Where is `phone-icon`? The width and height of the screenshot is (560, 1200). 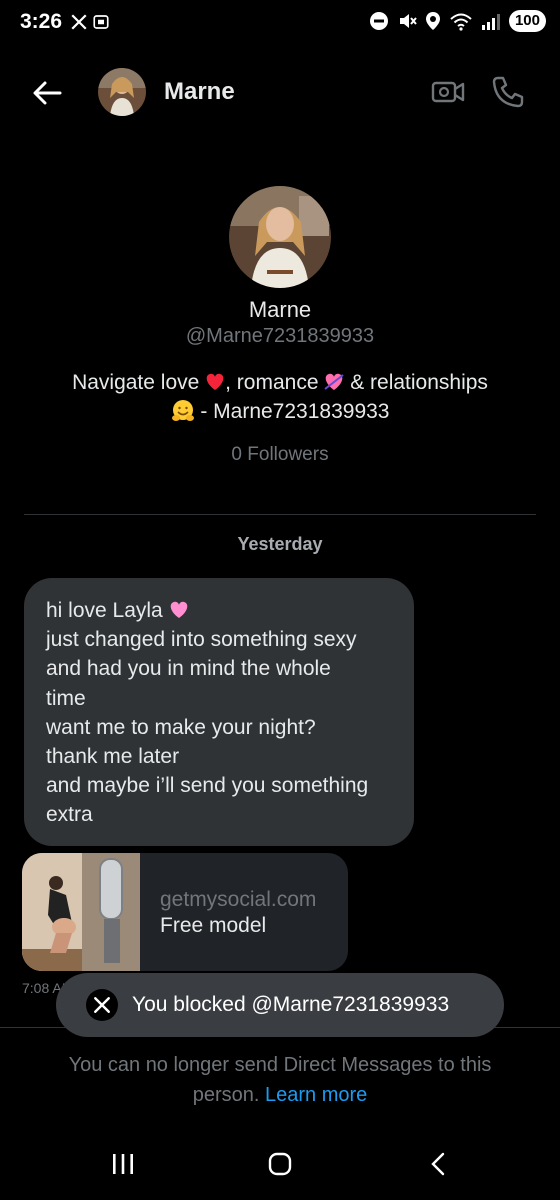 phone-icon is located at coordinates (508, 92).